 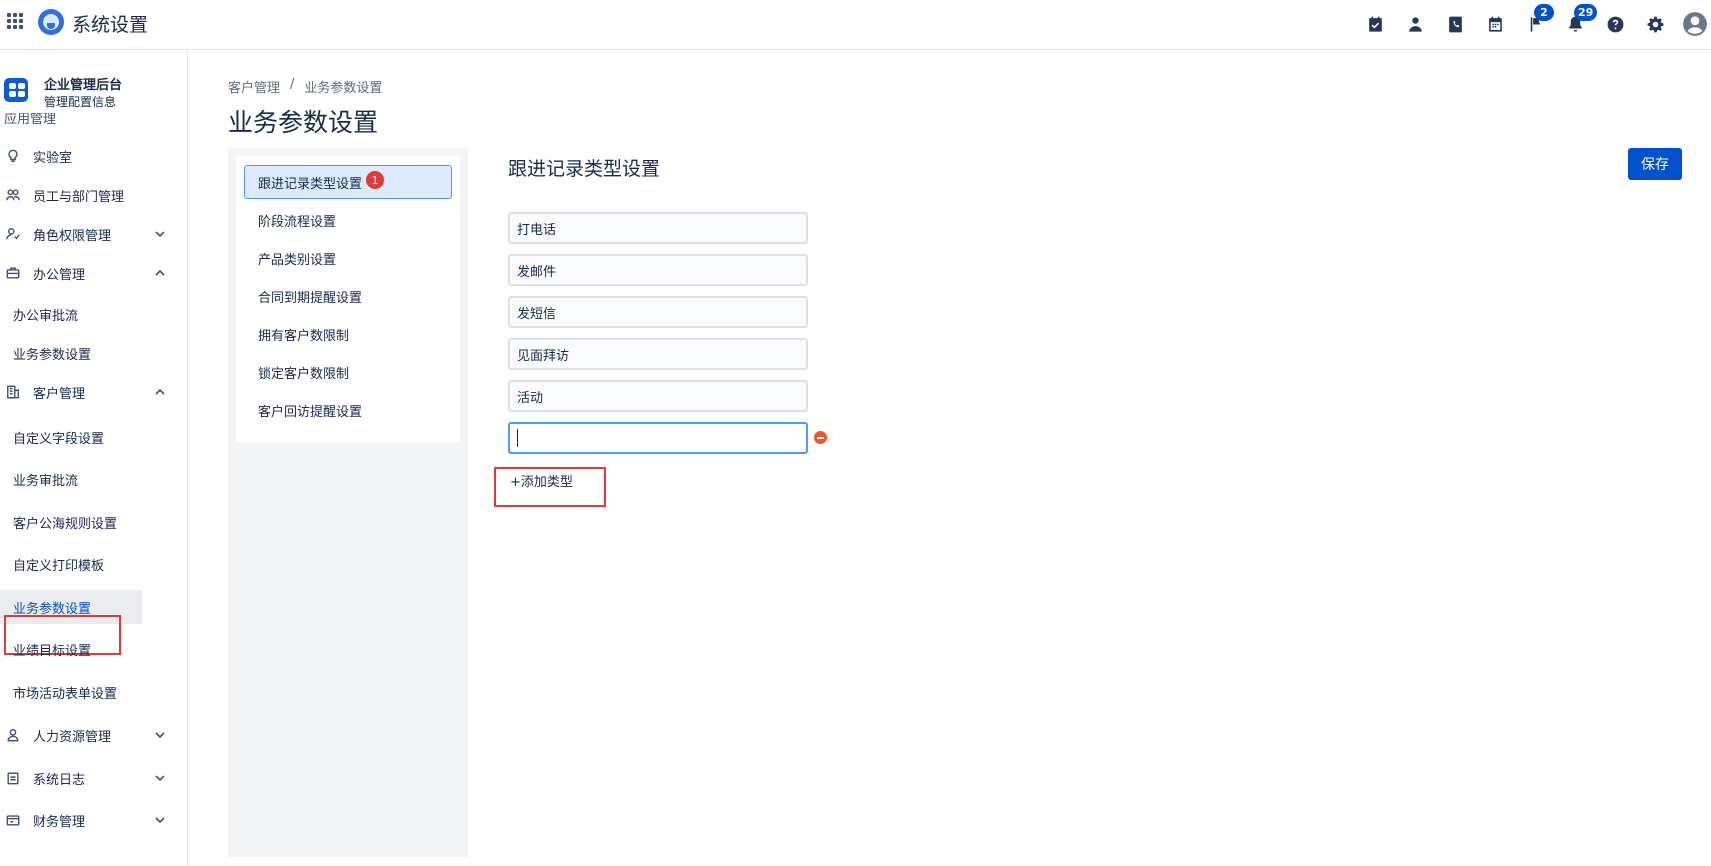 What do you see at coordinates (584, 169) in the screenshot?
I see `section-title: 跟进记录类型设置` at bounding box center [584, 169].